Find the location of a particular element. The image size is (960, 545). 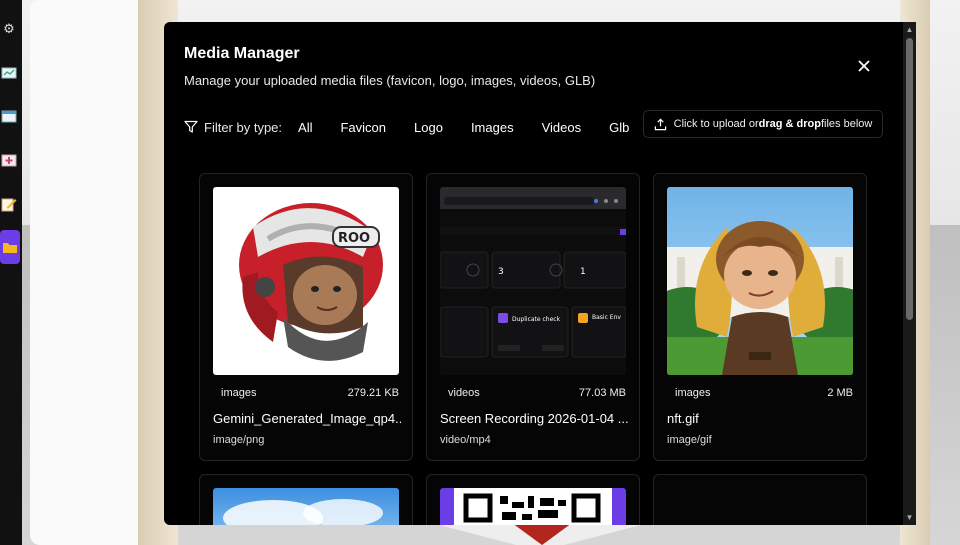

video-thumb-card-b: Basic Env is located at coordinates (606, 317).